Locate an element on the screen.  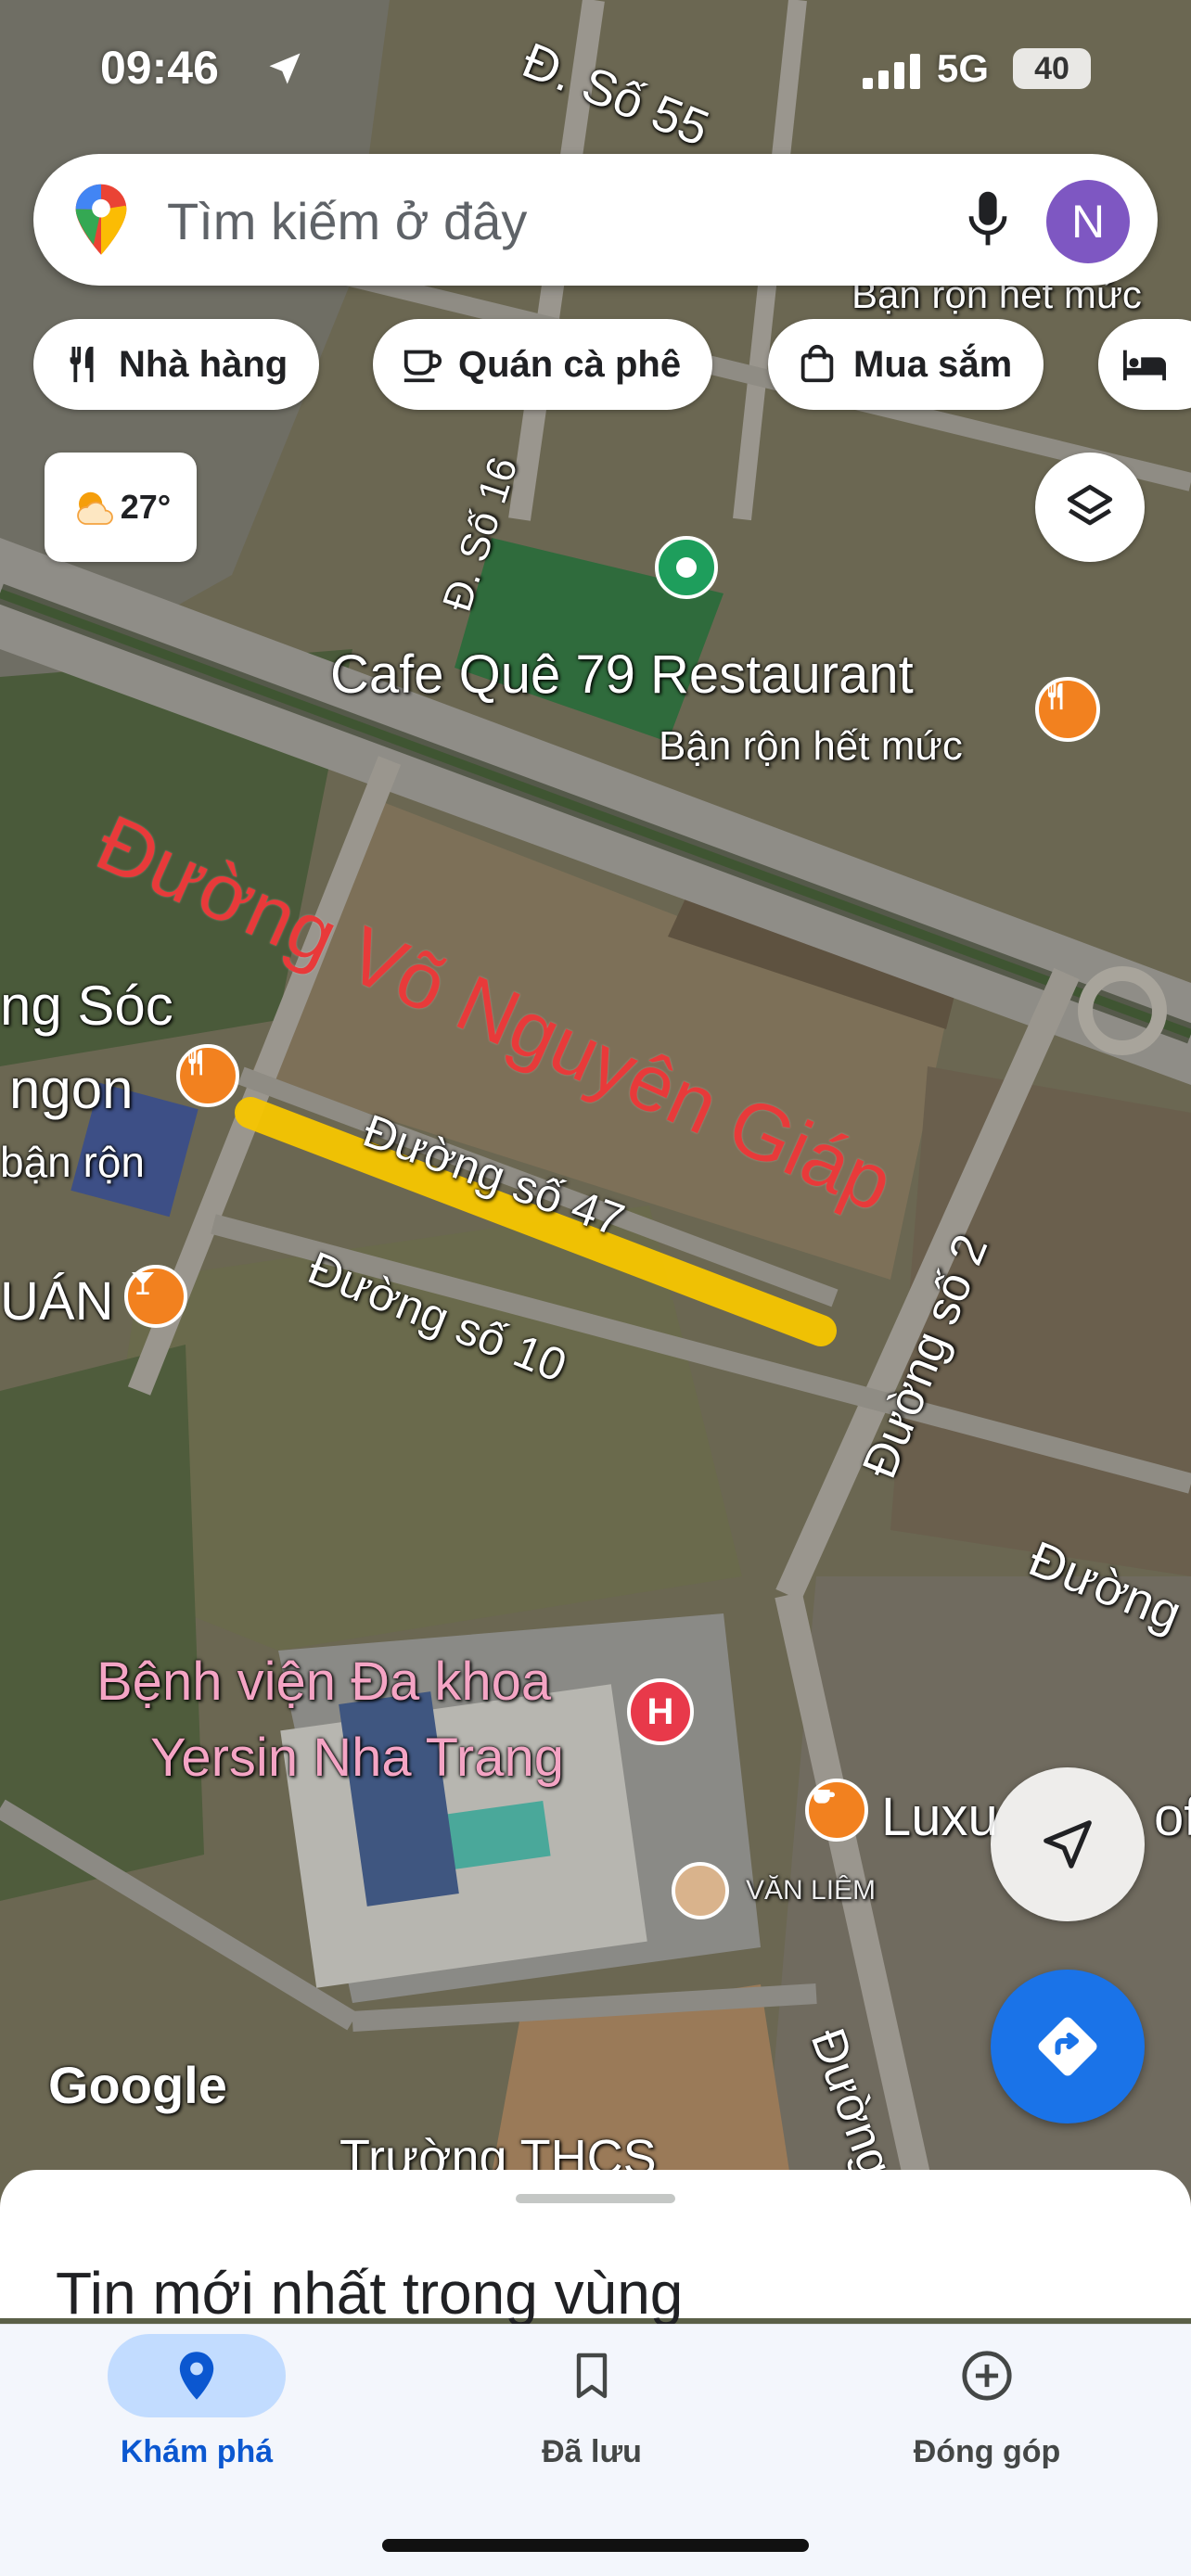
user-photo-avatar is located at coordinates (701, 1890).